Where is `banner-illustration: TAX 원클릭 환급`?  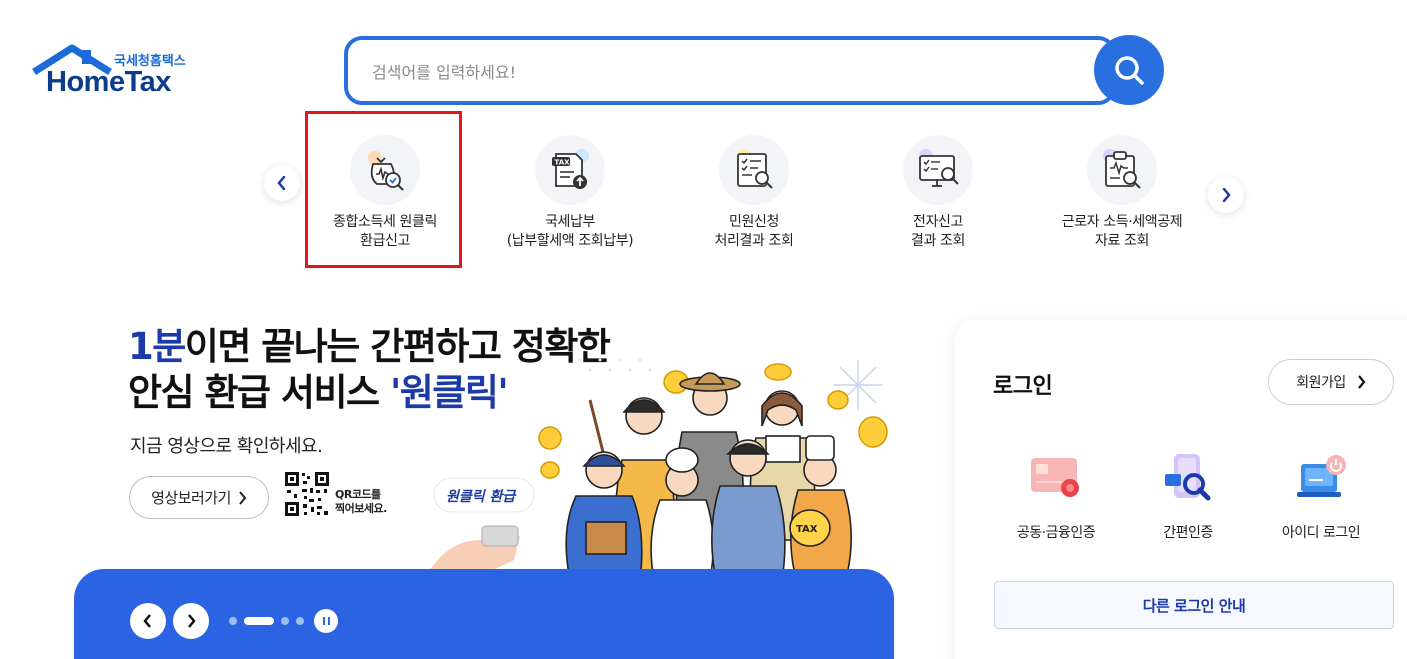
banner-illustration: TAX 원클릭 환급 is located at coordinates (659, 469).